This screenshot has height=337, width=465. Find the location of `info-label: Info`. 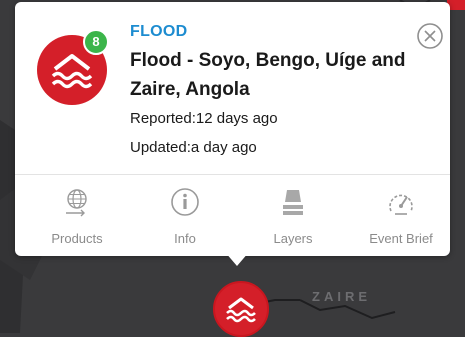

info-label: Info is located at coordinates (185, 238).